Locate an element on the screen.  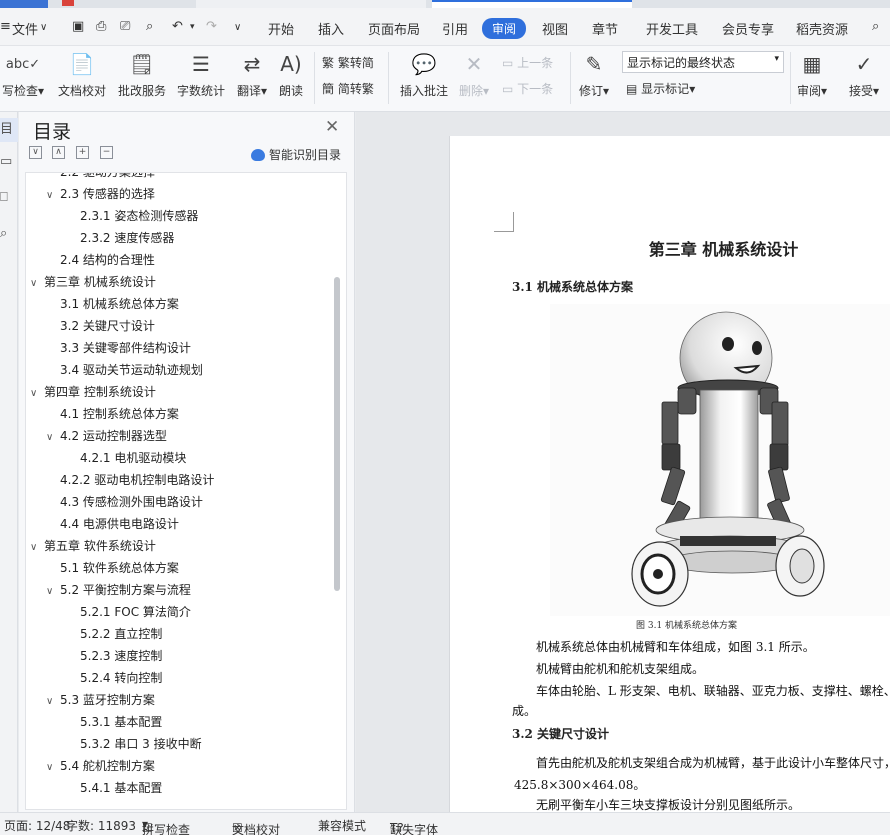
toc-item: 5.4.1 基本配置 is located at coordinates (121, 788).